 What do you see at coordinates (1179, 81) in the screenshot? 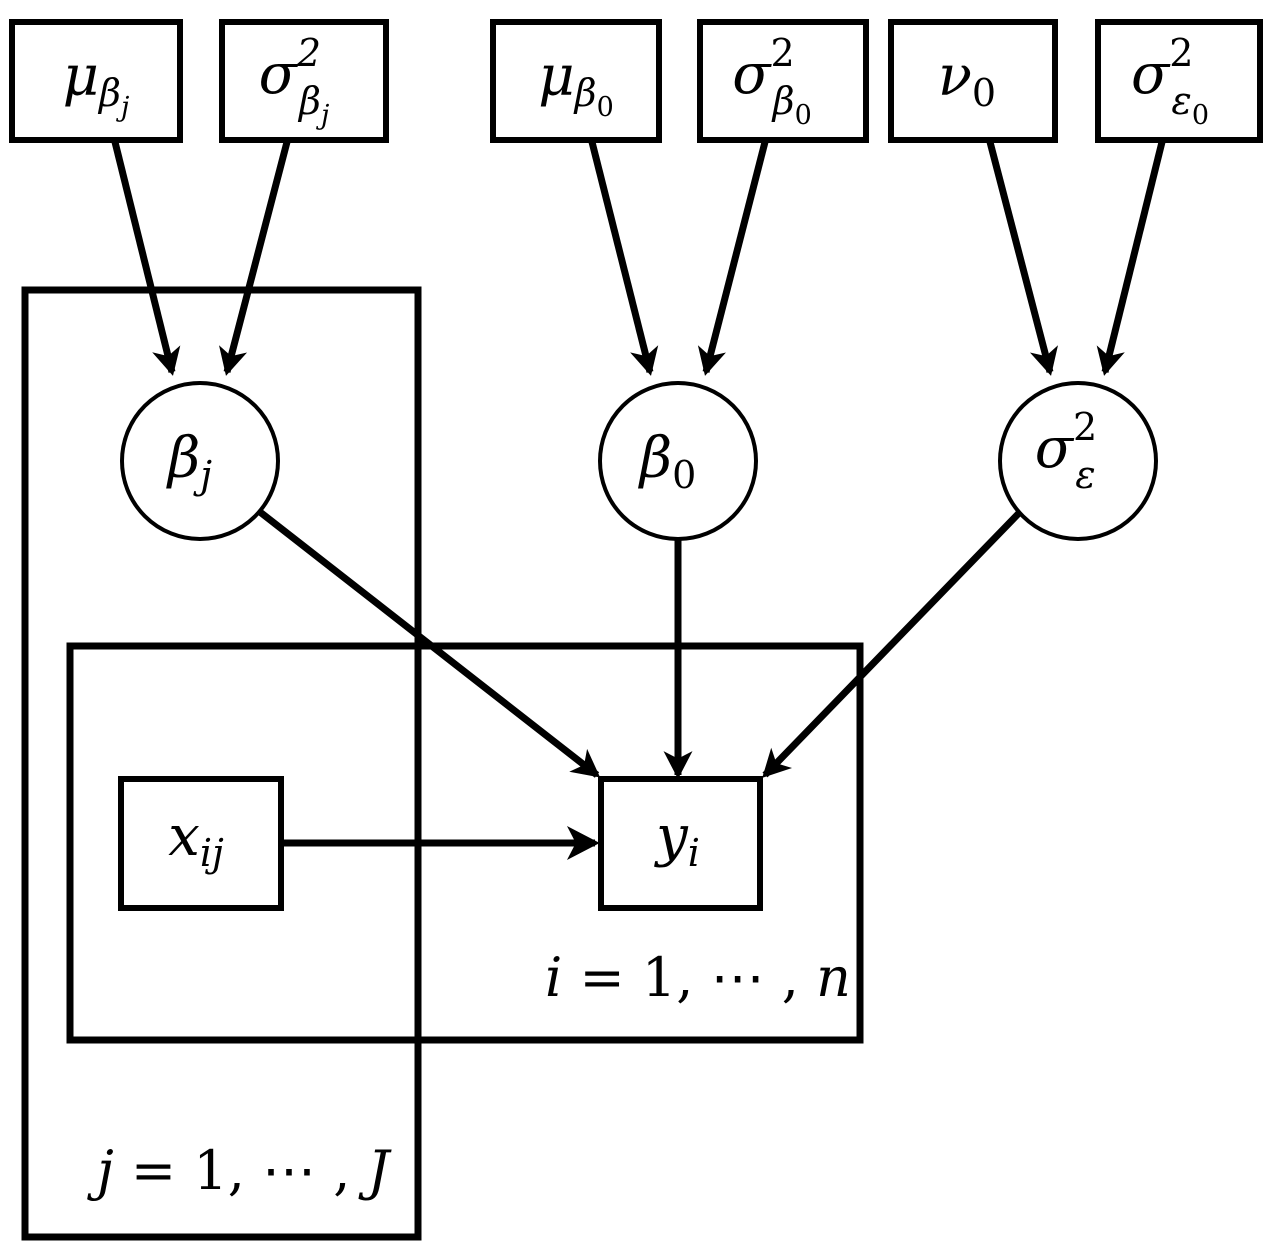
I see `node-sigma2-eps-0: σ2 ε0` at bounding box center [1179, 81].